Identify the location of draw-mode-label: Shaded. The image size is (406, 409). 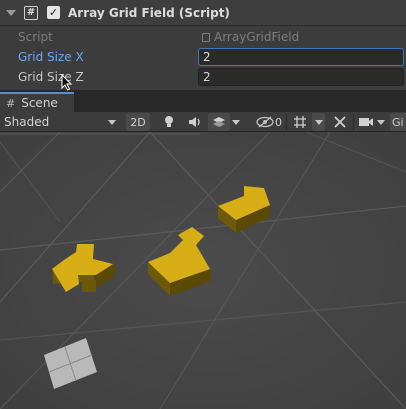
(27, 122).